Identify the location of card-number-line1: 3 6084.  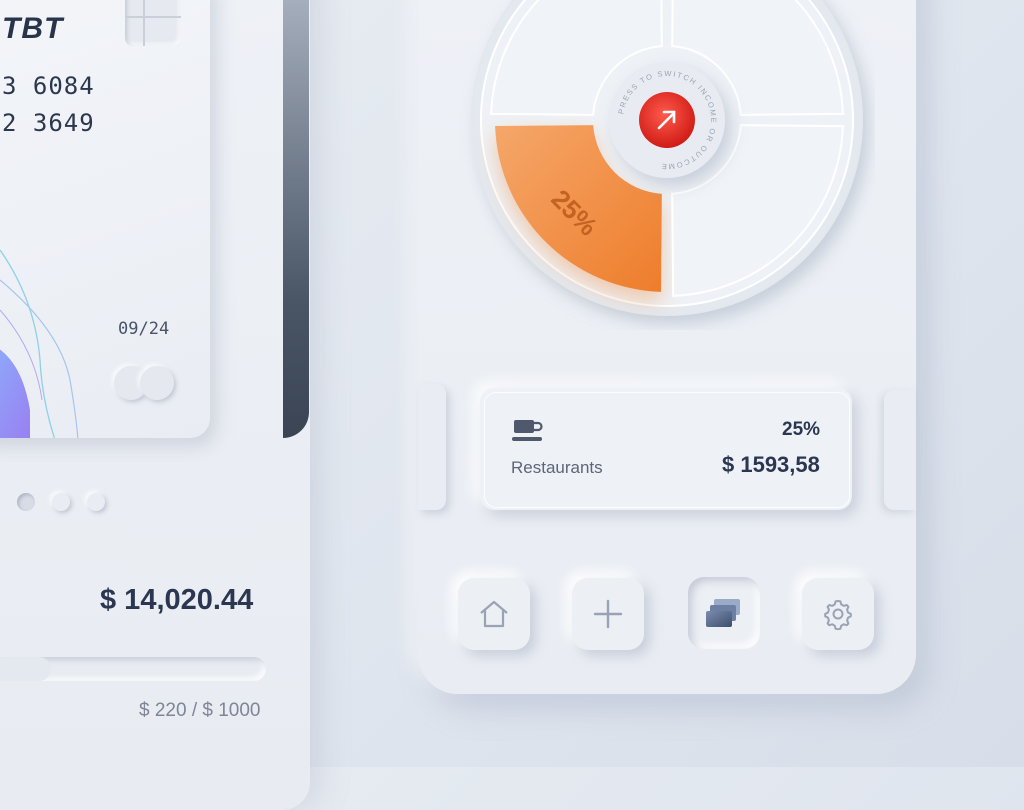
(48, 86).